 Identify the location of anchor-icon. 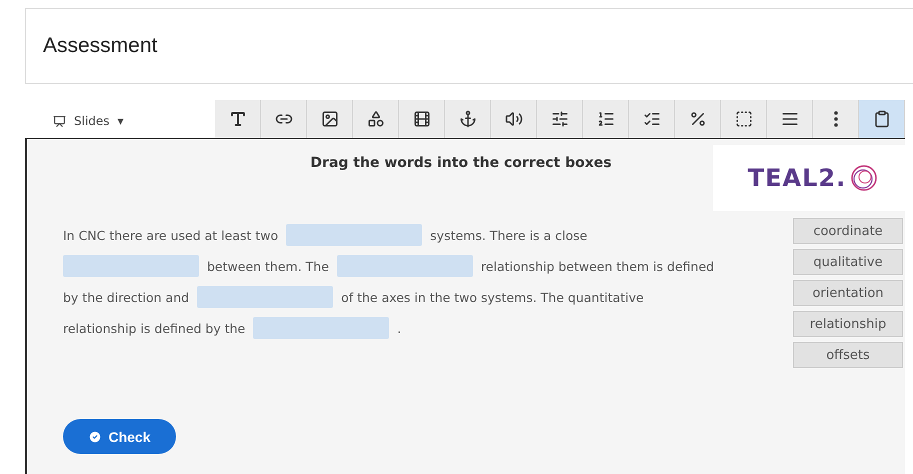
(467, 119).